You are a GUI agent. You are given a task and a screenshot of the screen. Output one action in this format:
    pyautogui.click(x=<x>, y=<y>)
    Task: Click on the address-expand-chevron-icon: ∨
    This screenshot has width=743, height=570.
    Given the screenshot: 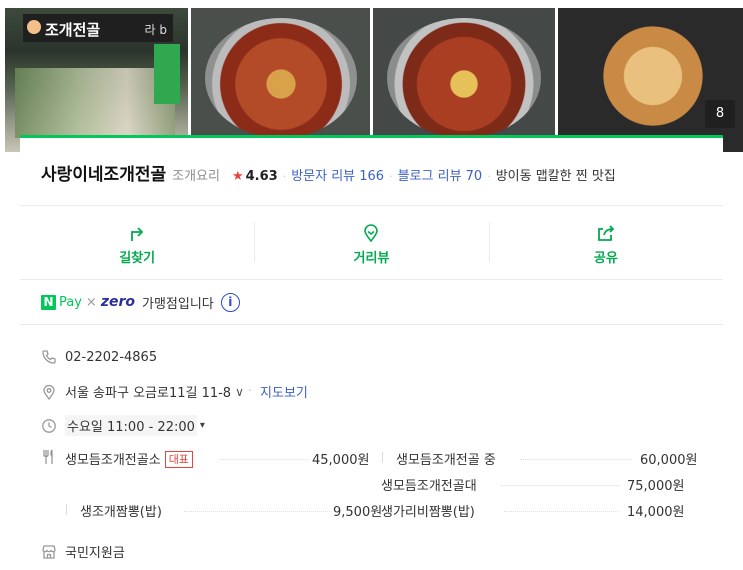 What is the action you would take?
    pyautogui.click(x=239, y=392)
    